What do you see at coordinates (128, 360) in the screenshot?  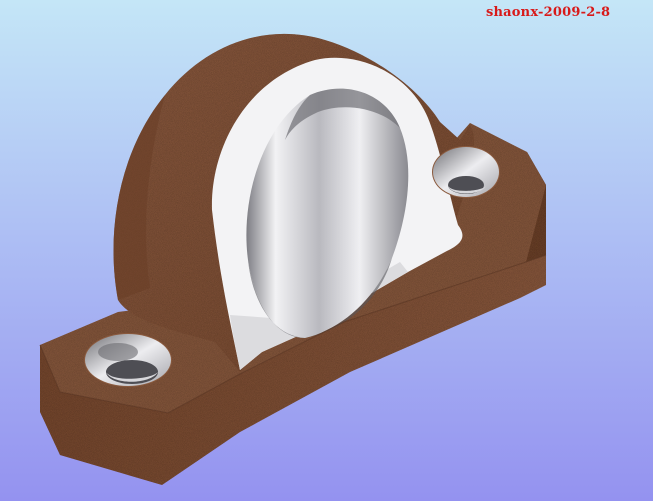 I see `mounting-hole-left` at bounding box center [128, 360].